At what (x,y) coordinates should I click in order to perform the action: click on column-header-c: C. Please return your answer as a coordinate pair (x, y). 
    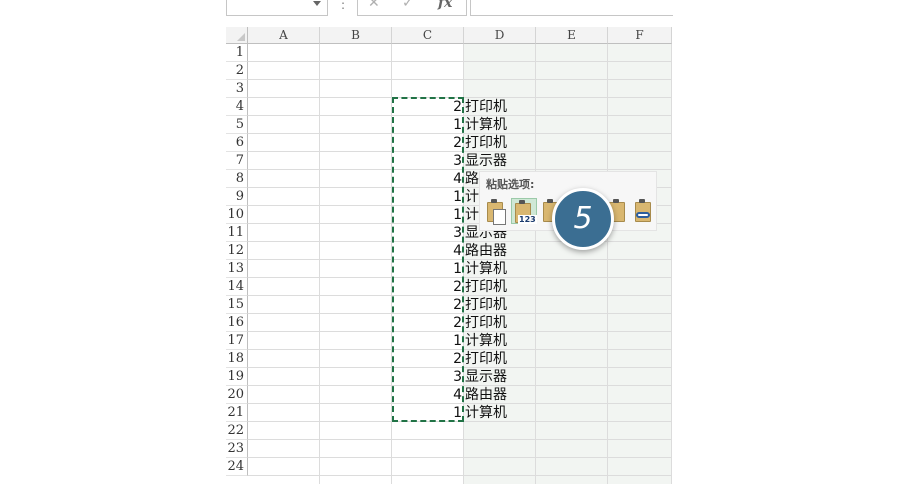
    Looking at the image, I should click on (428, 35).